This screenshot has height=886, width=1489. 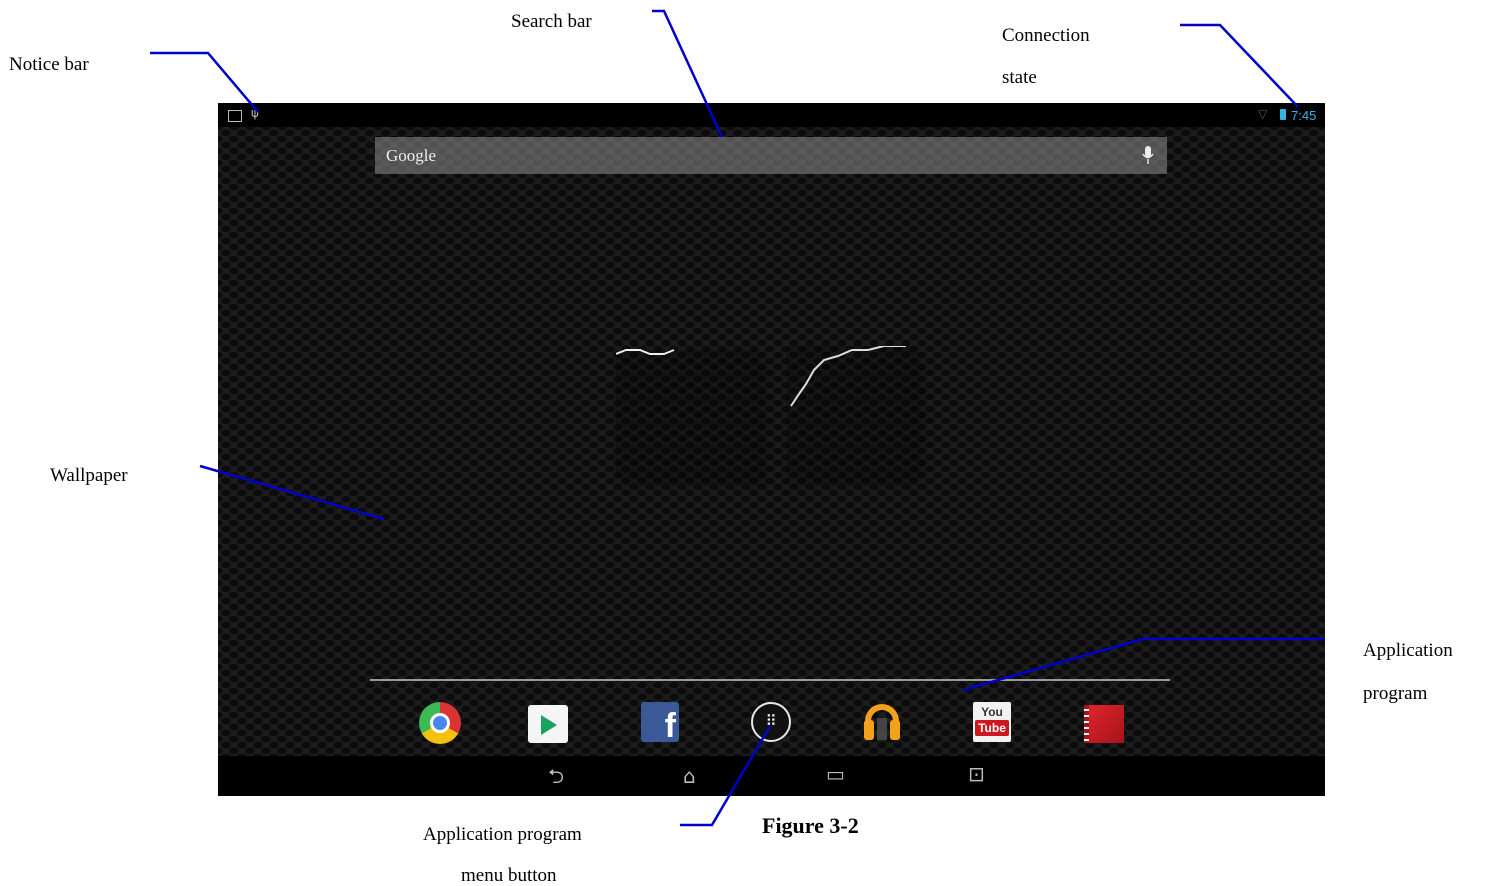 What do you see at coordinates (1283, 114) in the screenshot?
I see `battery-icon` at bounding box center [1283, 114].